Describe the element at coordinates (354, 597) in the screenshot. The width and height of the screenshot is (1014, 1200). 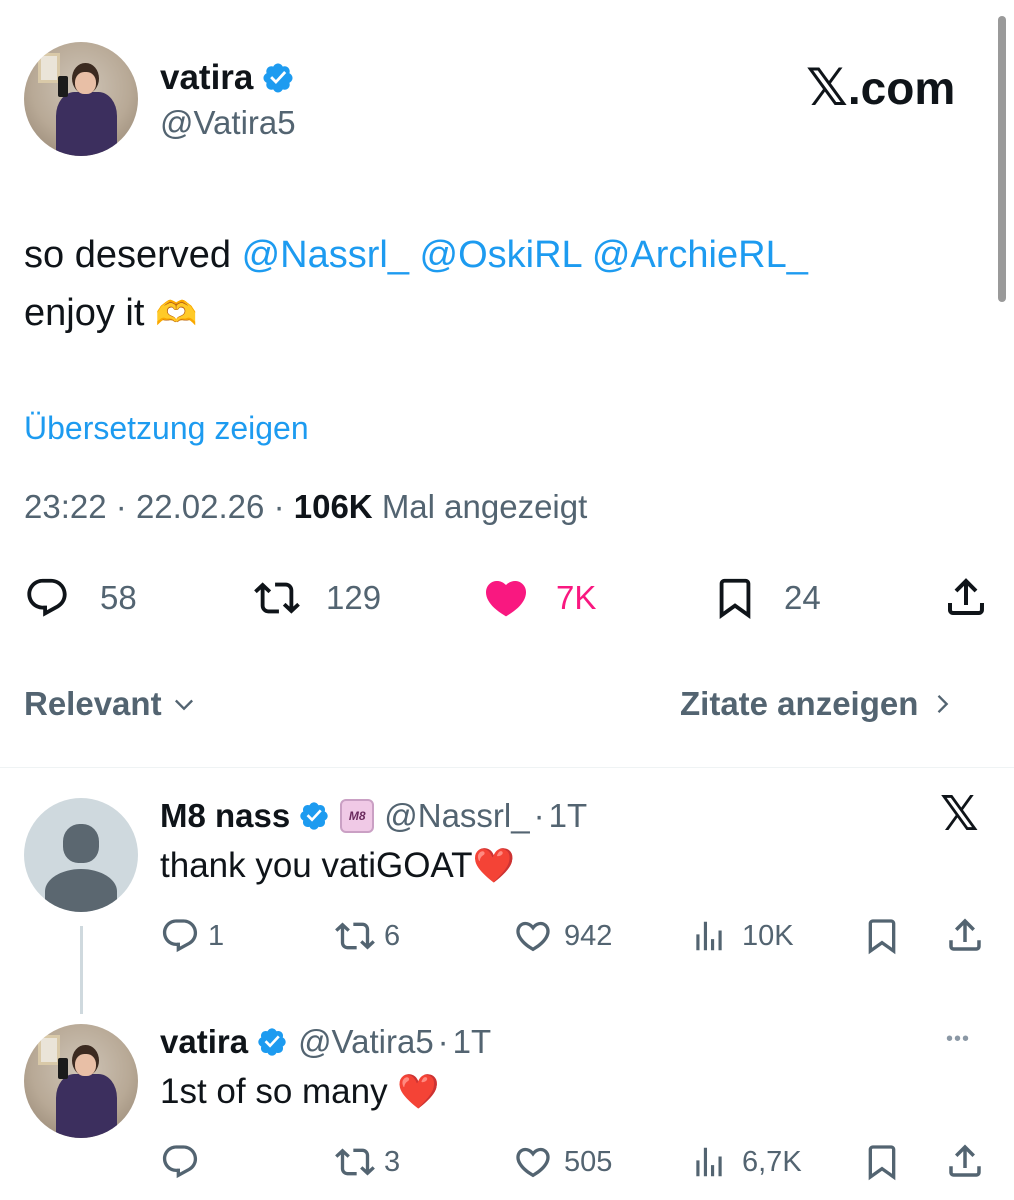
I see `repost-count: 129` at that location.